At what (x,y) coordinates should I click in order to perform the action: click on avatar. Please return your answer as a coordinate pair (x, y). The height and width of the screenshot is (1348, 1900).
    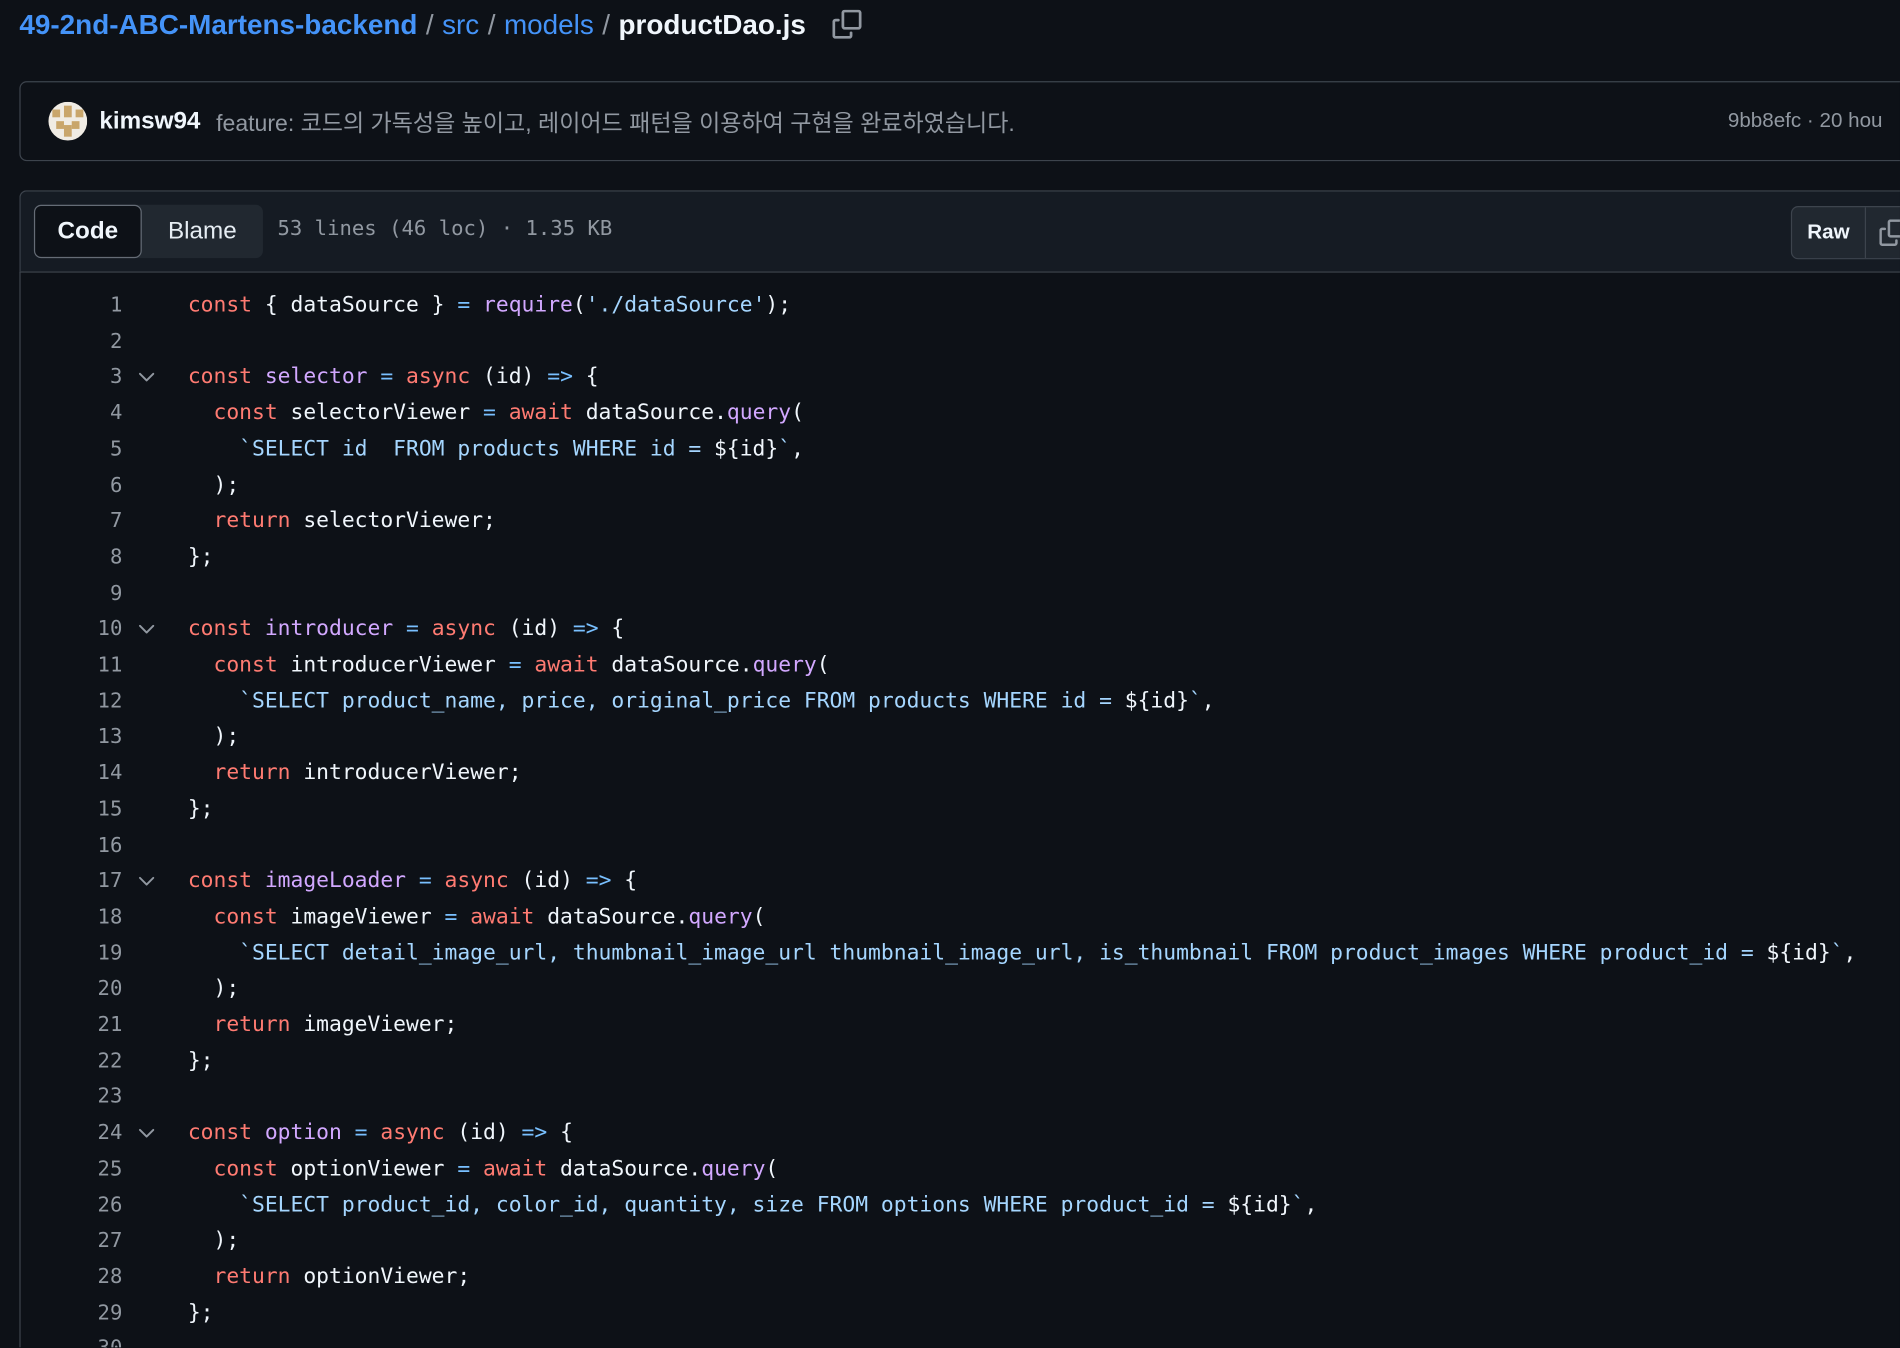
    Looking at the image, I should click on (68, 121).